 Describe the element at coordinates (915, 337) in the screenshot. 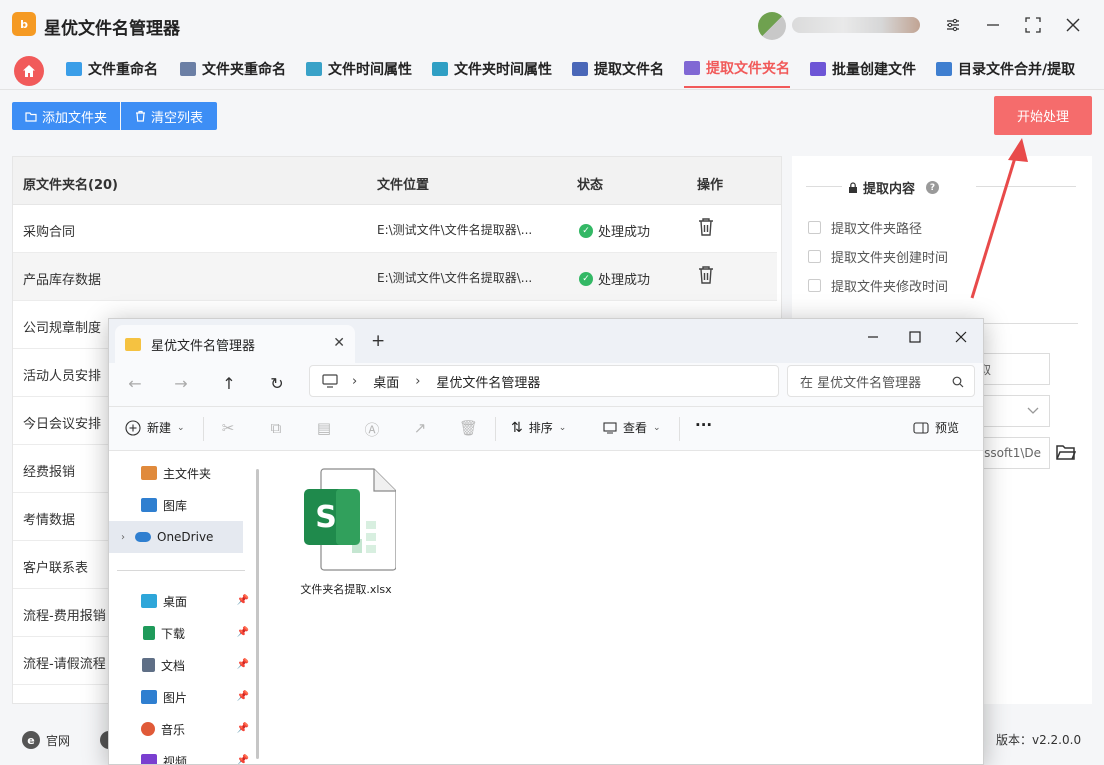

I see `explorer-maximize-icon` at that location.